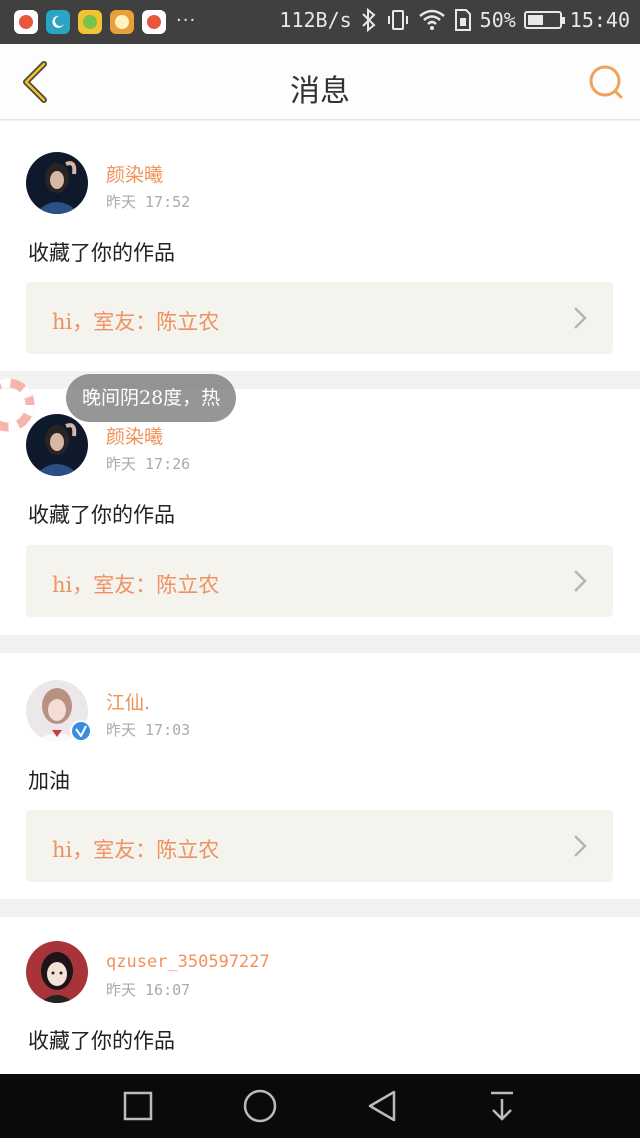 The width and height of the screenshot is (640, 1138). Describe the element at coordinates (58, 22) in the screenshot. I see `moon-app-icon` at that location.